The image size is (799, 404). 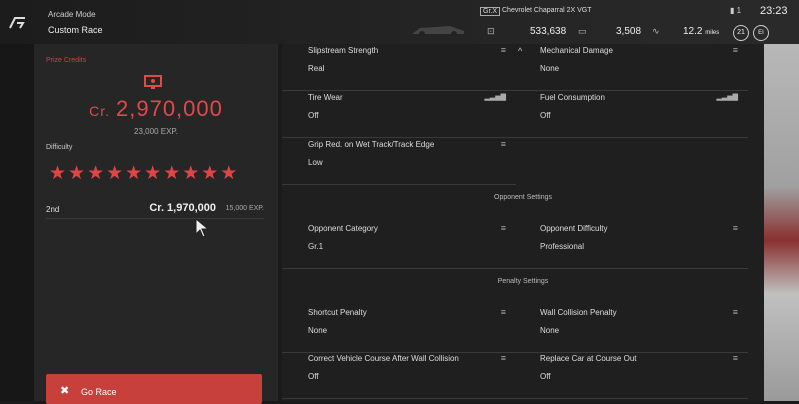 What do you see at coordinates (202, 228) in the screenshot?
I see `cursor-icon` at bounding box center [202, 228].